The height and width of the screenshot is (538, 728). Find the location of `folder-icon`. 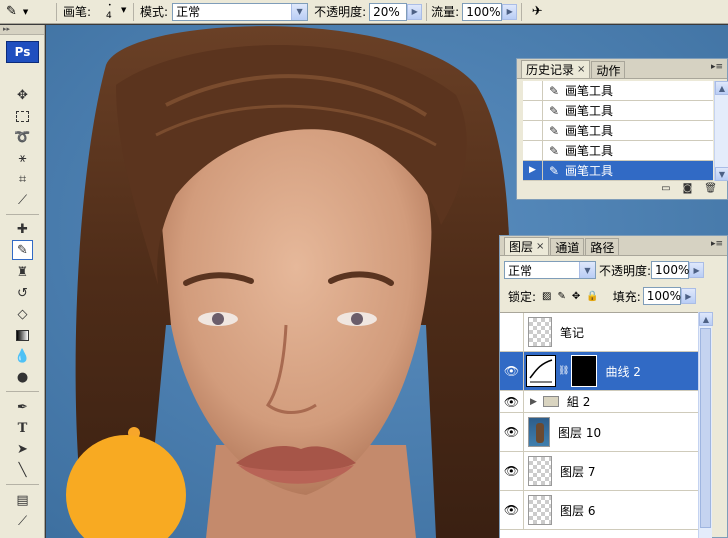

folder-icon is located at coordinates (550, 401).